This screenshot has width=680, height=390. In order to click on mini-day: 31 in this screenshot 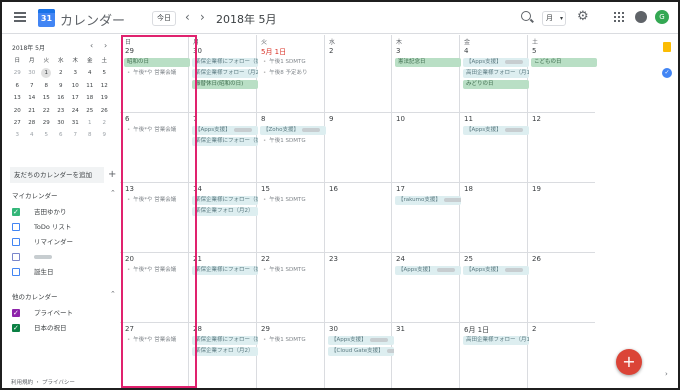, I will do `click(75, 123)`.